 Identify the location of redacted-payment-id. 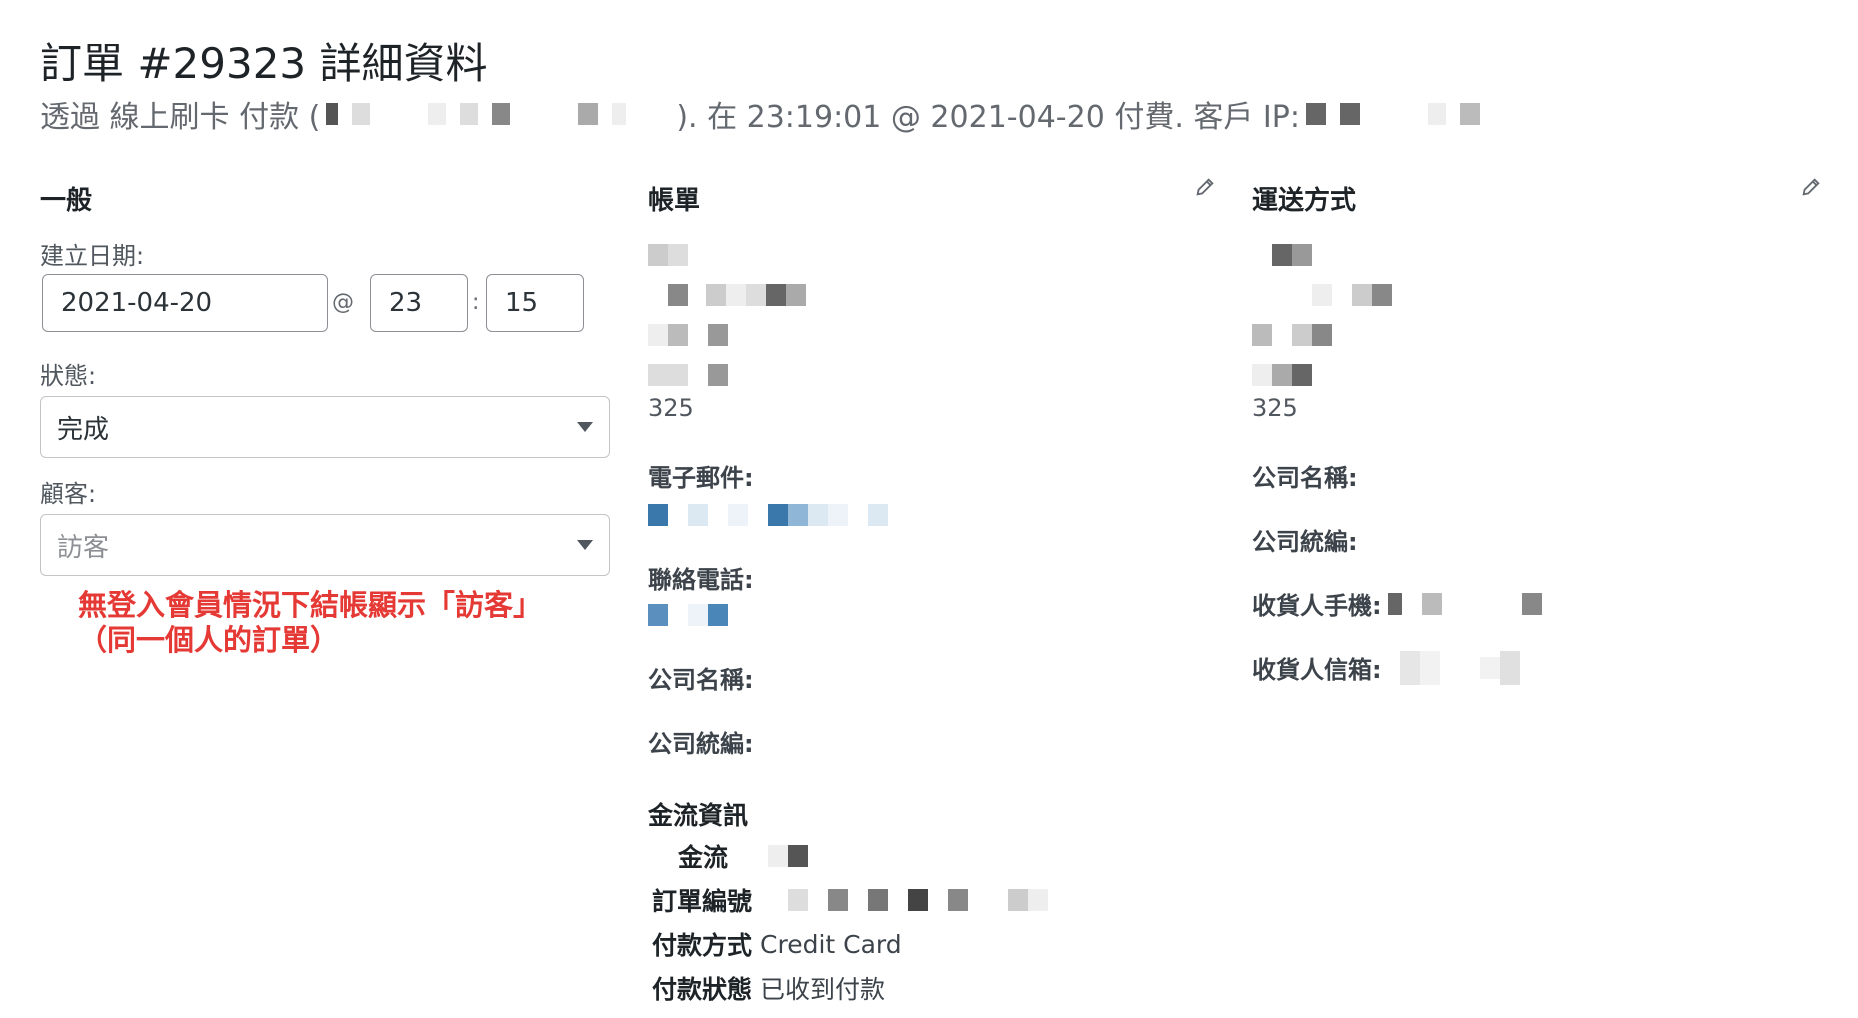
(498, 114).